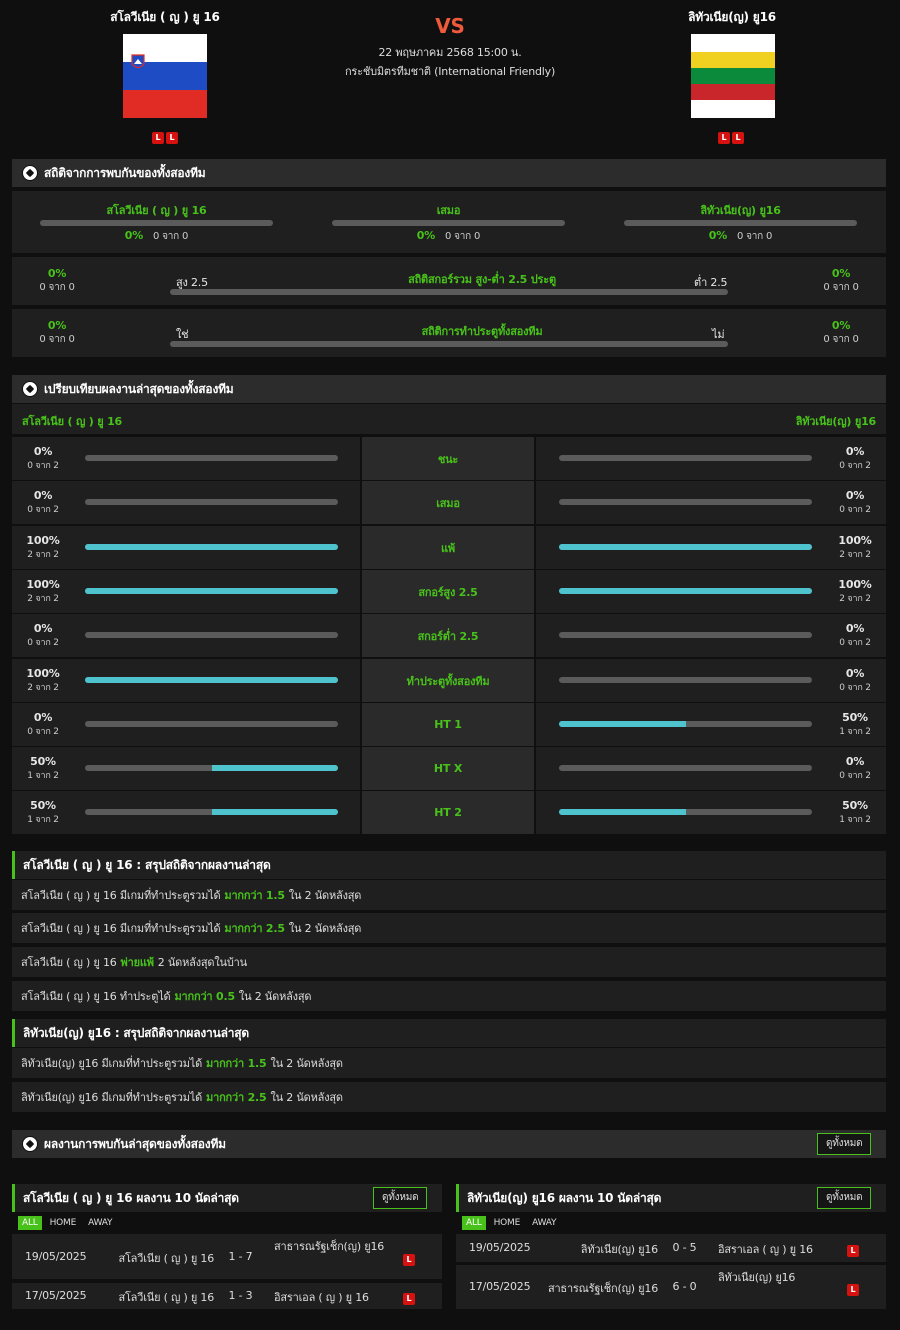  What do you see at coordinates (43, 761) in the screenshot?
I see `compare-home-pct: 50%` at bounding box center [43, 761].